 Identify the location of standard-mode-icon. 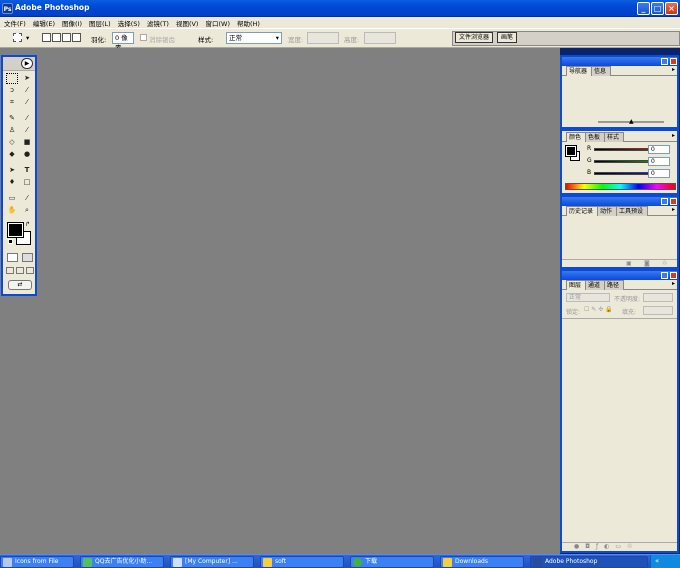
(12, 257).